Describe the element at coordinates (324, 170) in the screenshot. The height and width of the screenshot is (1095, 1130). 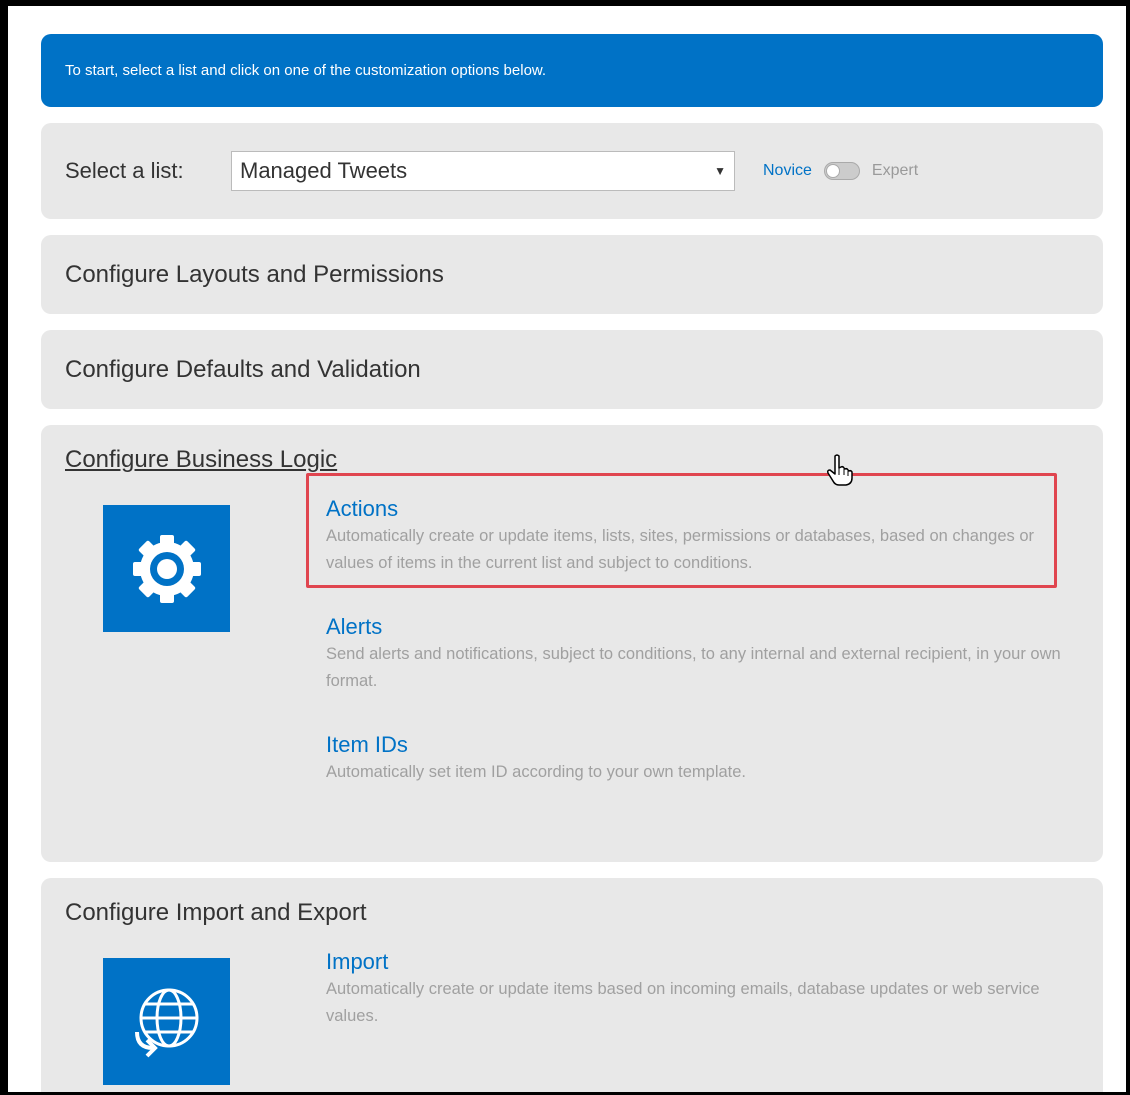
I see `list-select-value: Managed Tweets` at that location.